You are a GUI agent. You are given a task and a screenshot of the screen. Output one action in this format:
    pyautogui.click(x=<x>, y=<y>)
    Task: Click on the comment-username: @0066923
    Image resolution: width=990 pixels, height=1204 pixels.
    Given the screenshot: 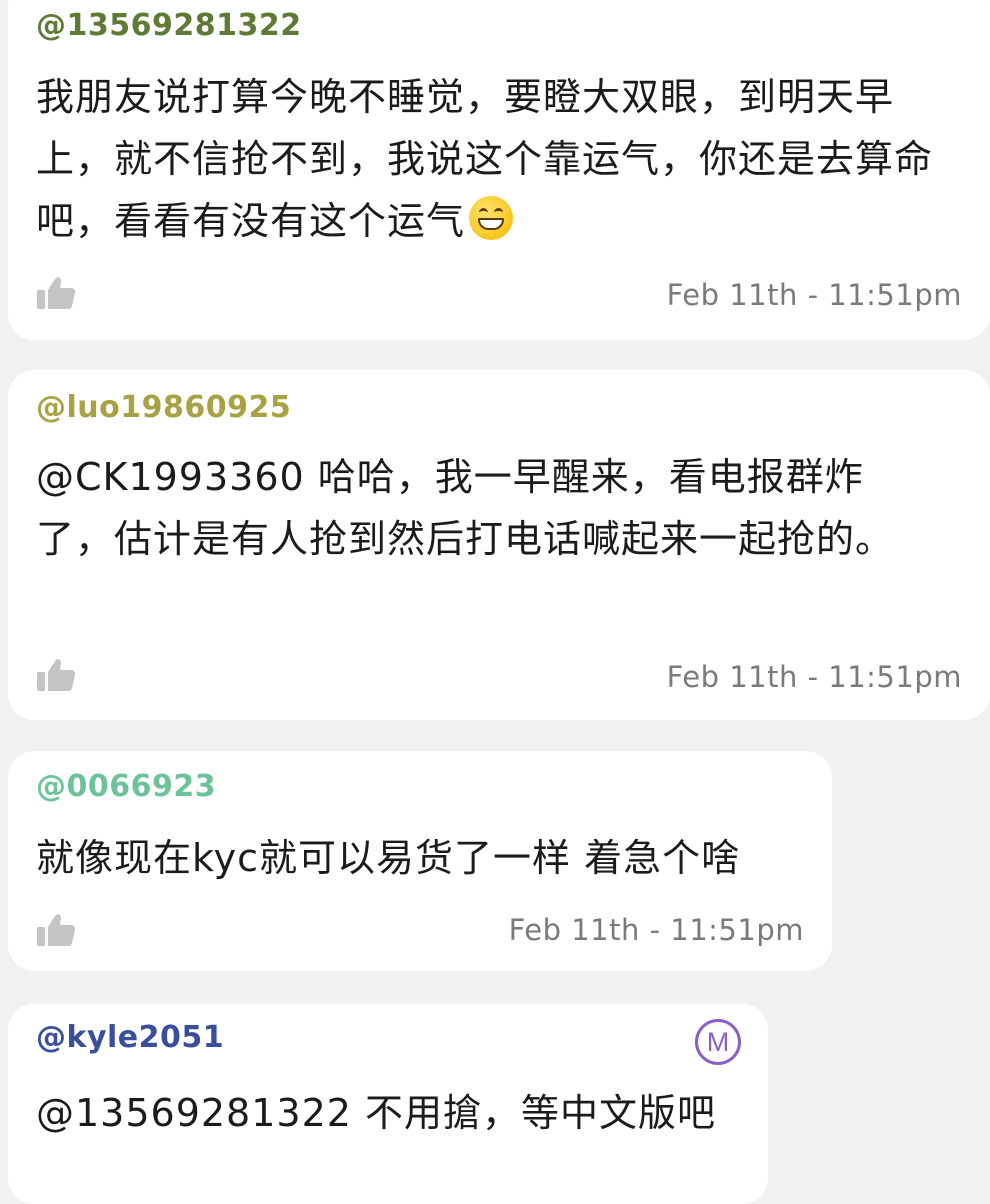 What is the action you would take?
    pyautogui.click(x=126, y=786)
    